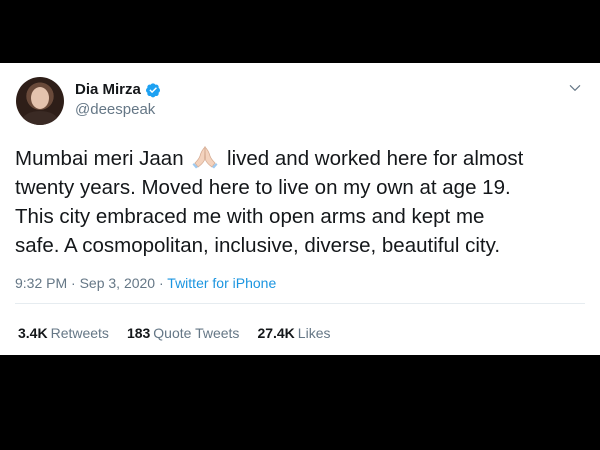  I want to click on tweet-source-link: Twitter for iPhone, so click(221, 283).